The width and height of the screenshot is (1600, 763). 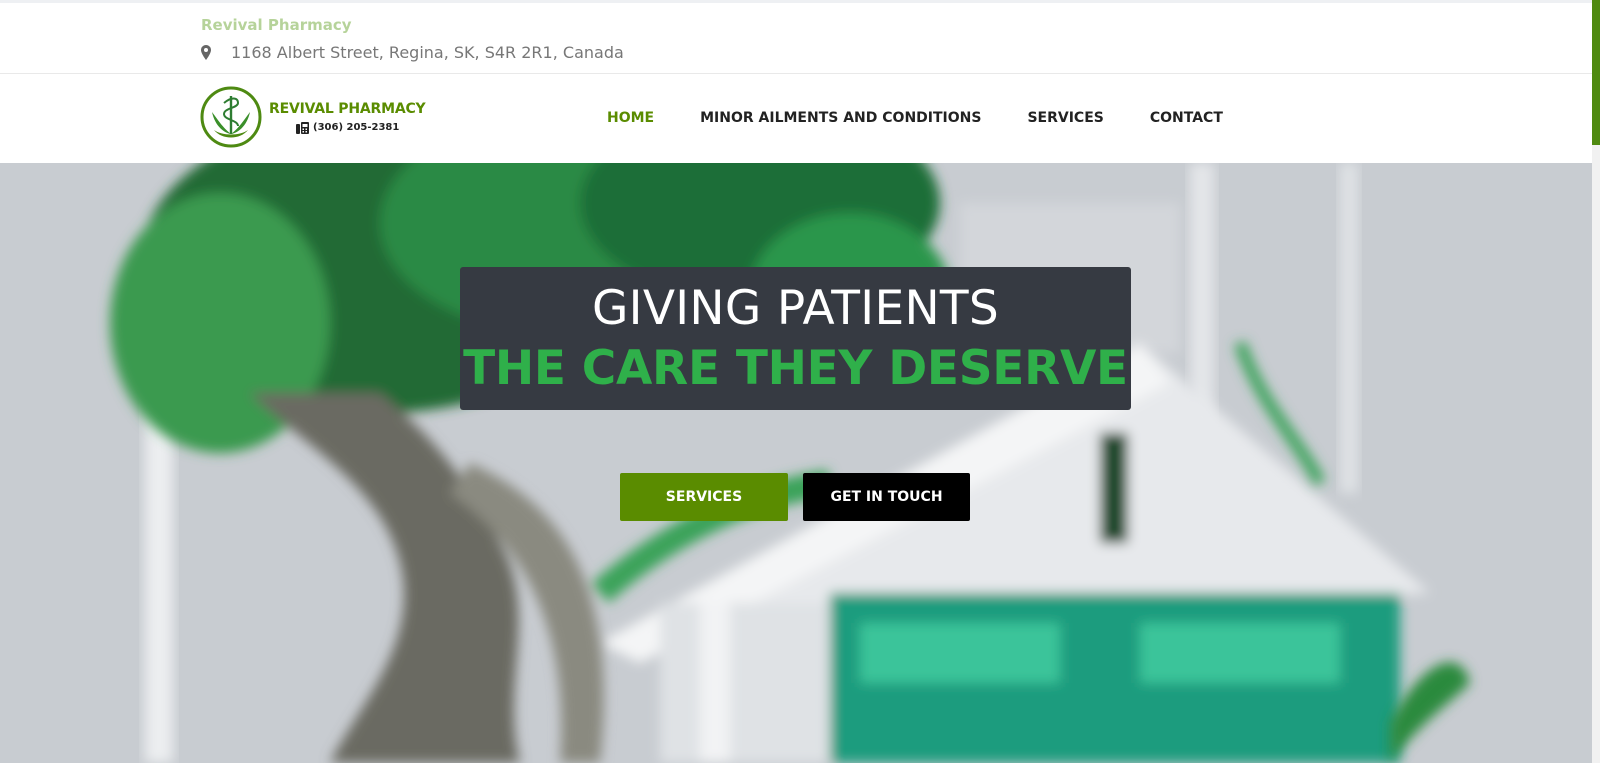 I want to click on get-in-touch-button: GET IN TOUCH, so click(x=886, y=497).